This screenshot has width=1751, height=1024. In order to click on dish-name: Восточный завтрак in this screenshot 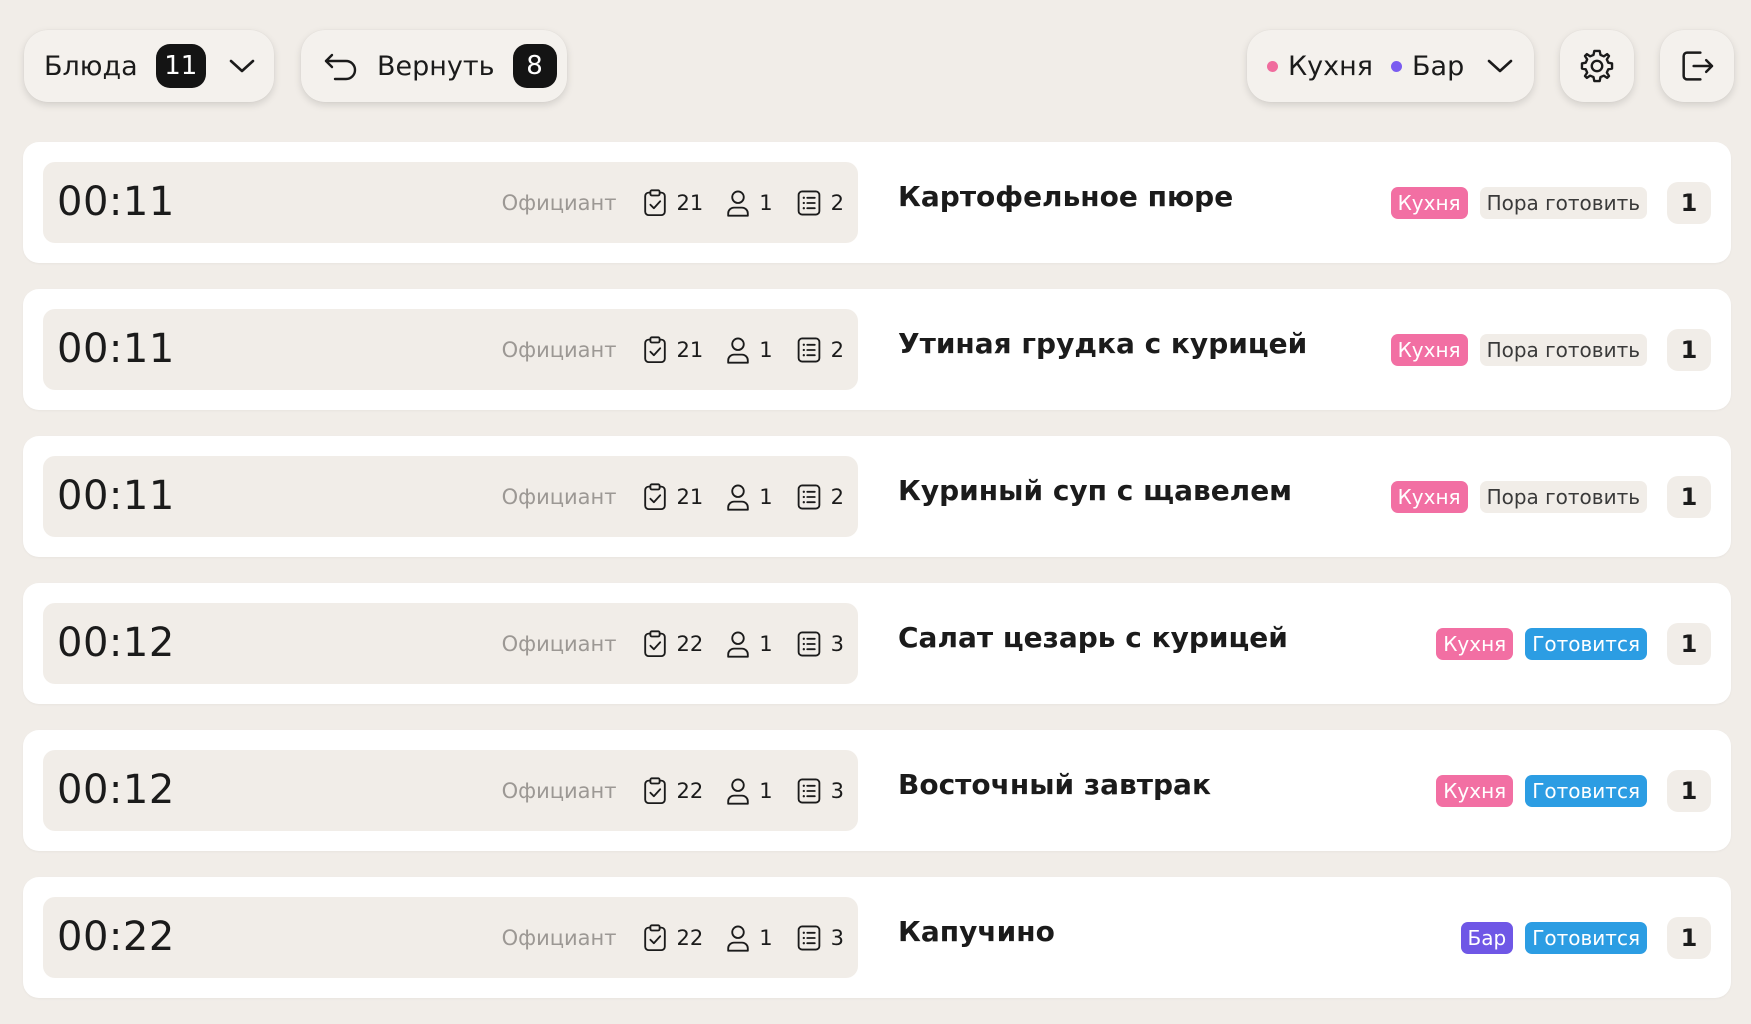, I will do `click(1054, 784)`.